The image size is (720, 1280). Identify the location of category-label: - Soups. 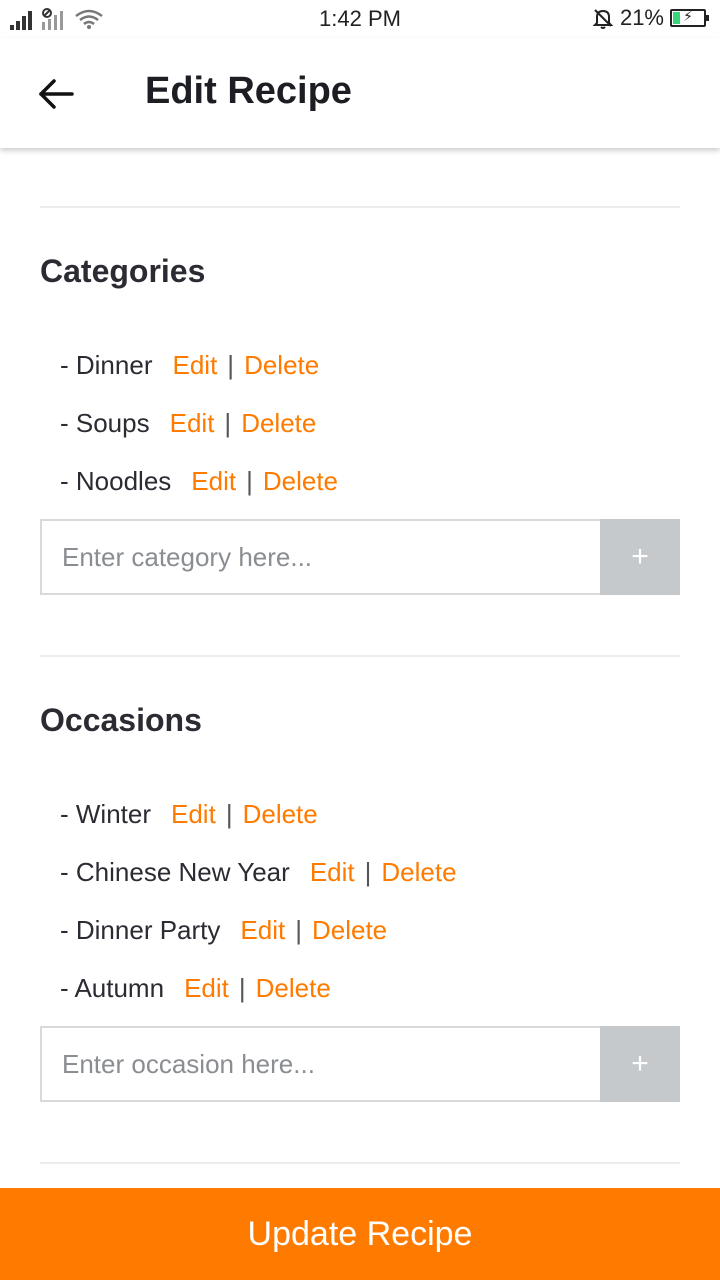
(105, 423).